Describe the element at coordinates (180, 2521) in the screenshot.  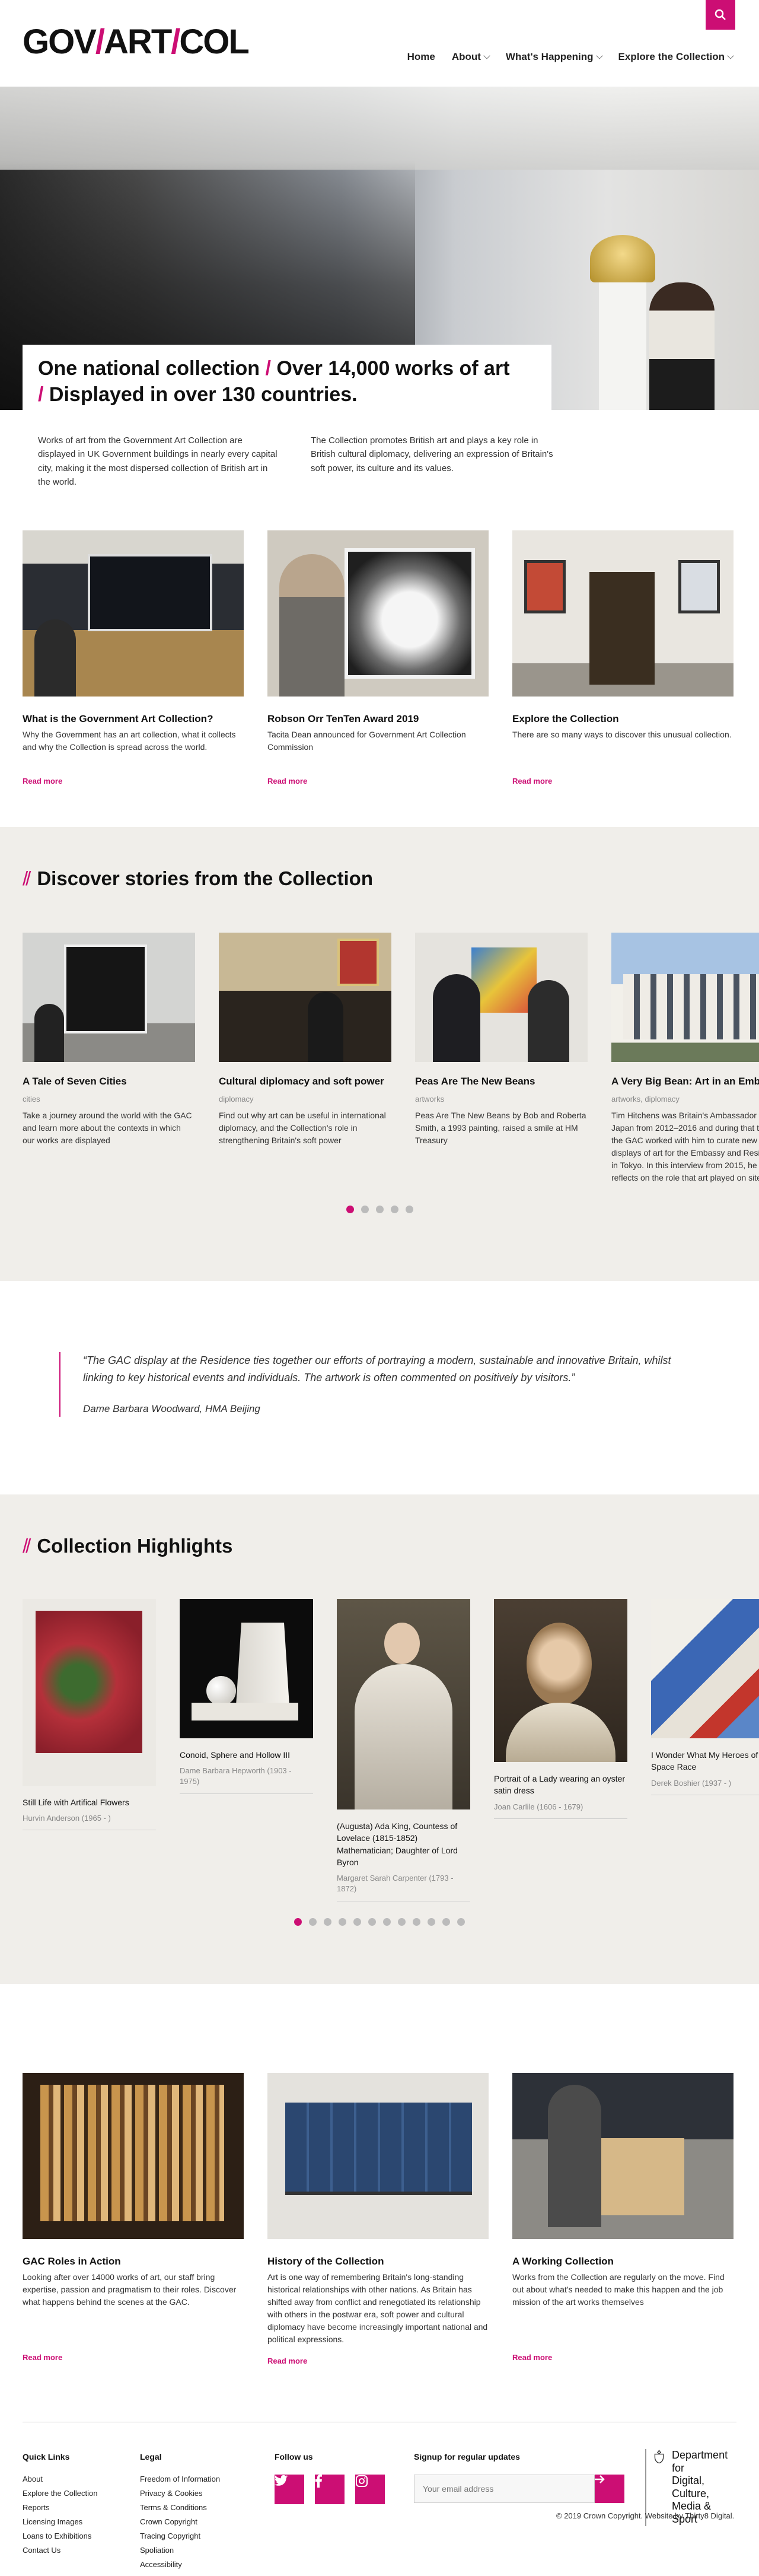
I see `footer-link: Crown Copyright` at that location.